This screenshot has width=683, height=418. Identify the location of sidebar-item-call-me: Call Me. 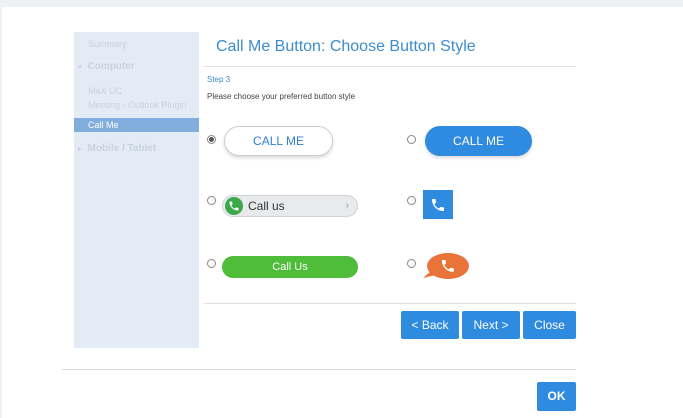
(136, 125).